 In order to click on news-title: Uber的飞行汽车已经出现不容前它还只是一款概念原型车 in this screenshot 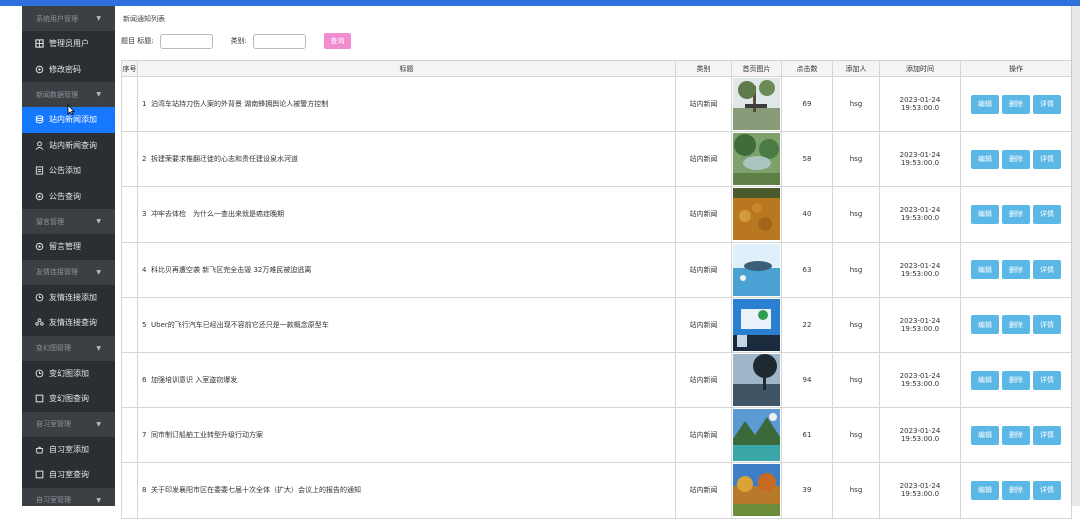, I will do `click(240, 324)`.